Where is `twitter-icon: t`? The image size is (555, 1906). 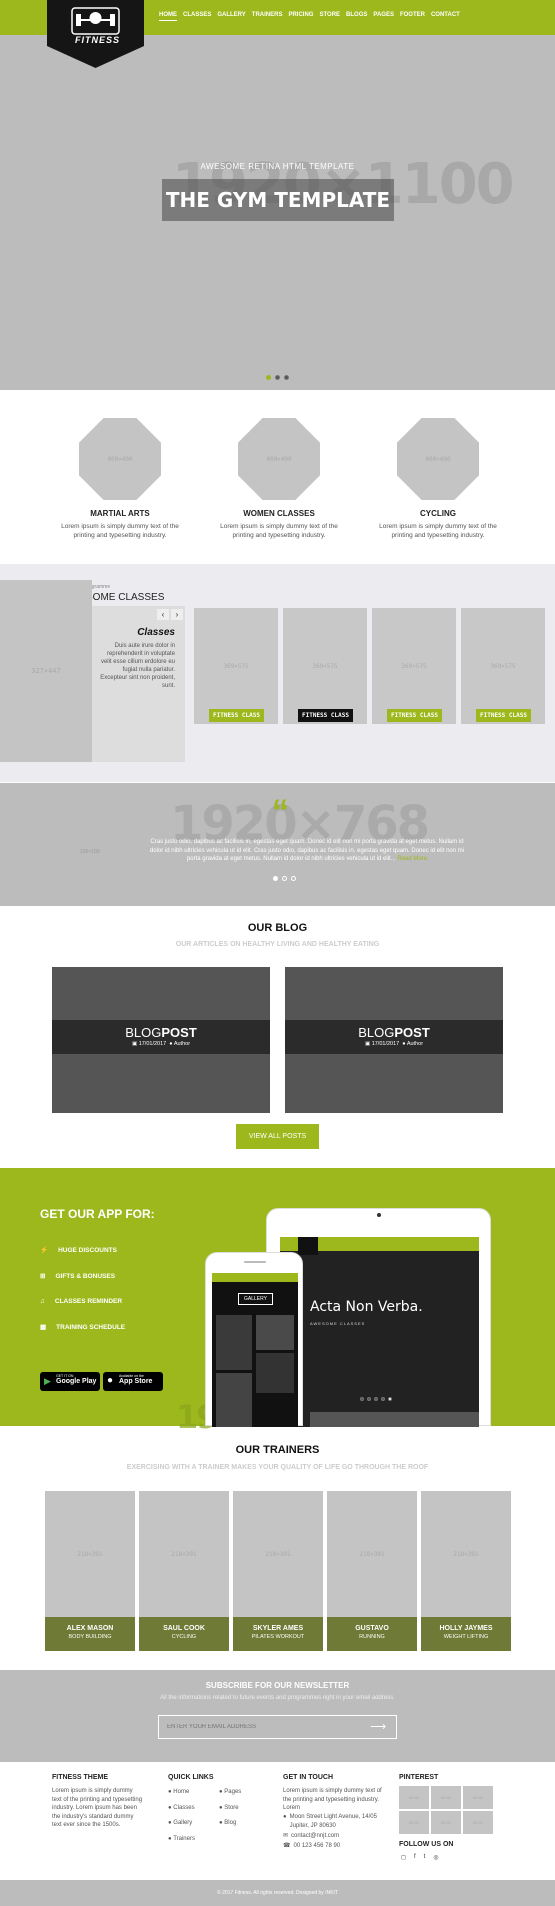 twitter-icon: t is located at coordinates (425, 1857).